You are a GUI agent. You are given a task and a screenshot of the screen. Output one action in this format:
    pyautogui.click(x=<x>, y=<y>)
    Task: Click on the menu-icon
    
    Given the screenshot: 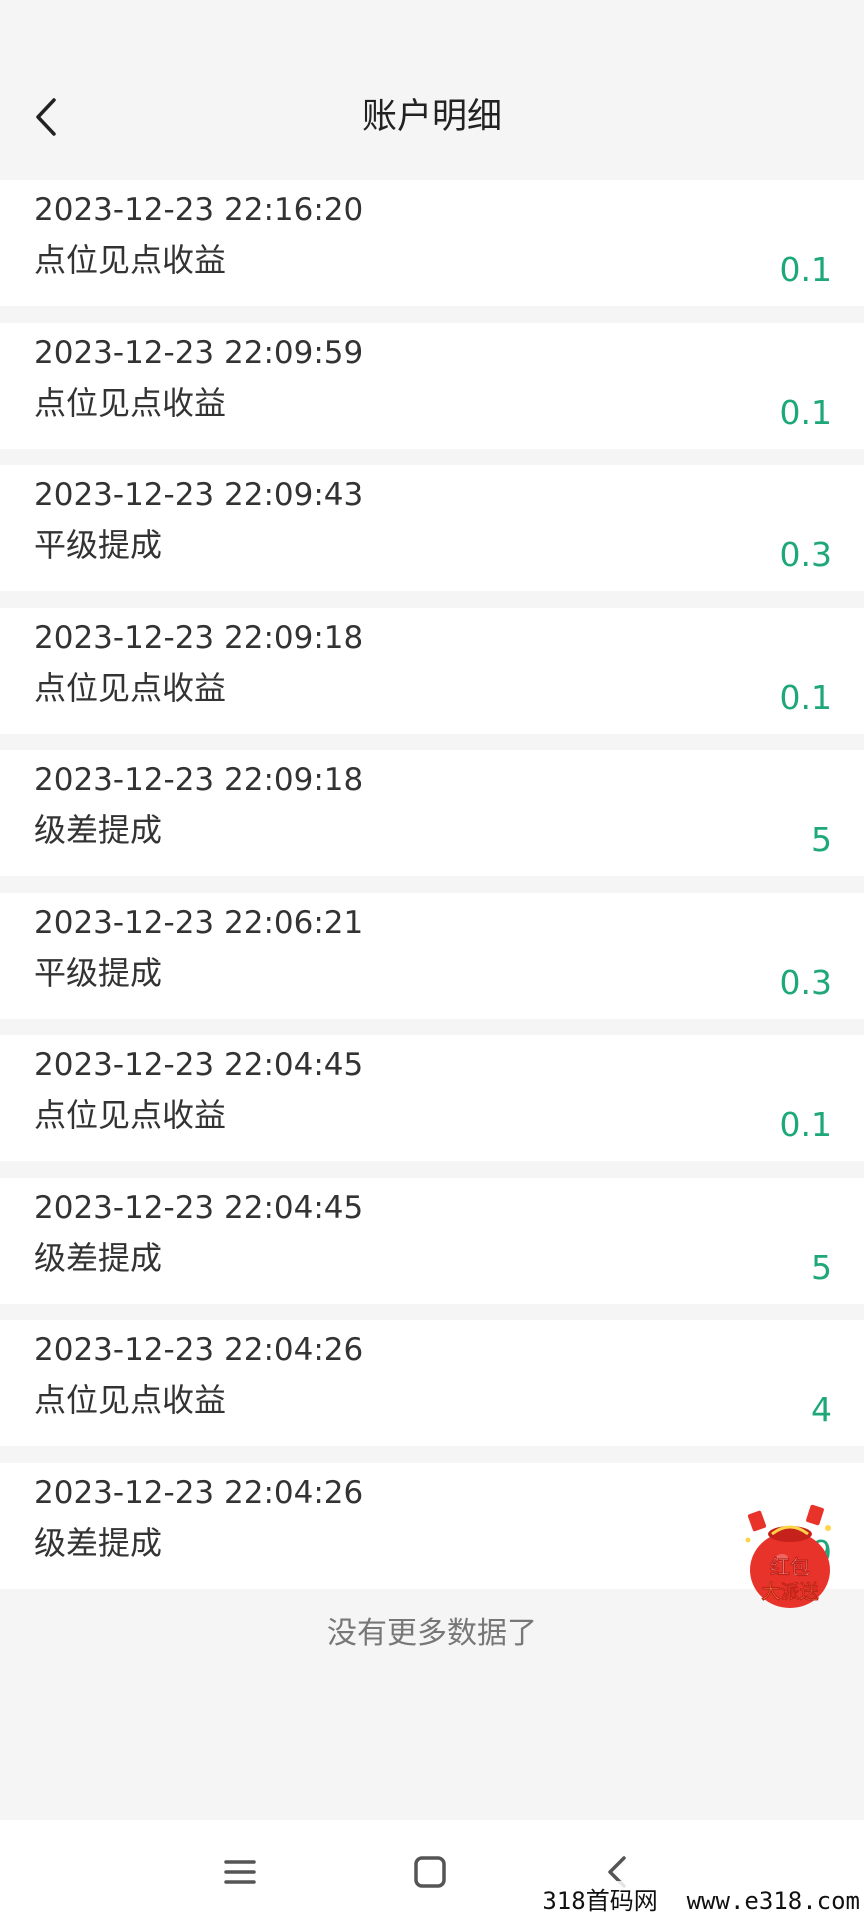 What is the action you would take?
    pyautogui.click(x=240, y=1872)
    